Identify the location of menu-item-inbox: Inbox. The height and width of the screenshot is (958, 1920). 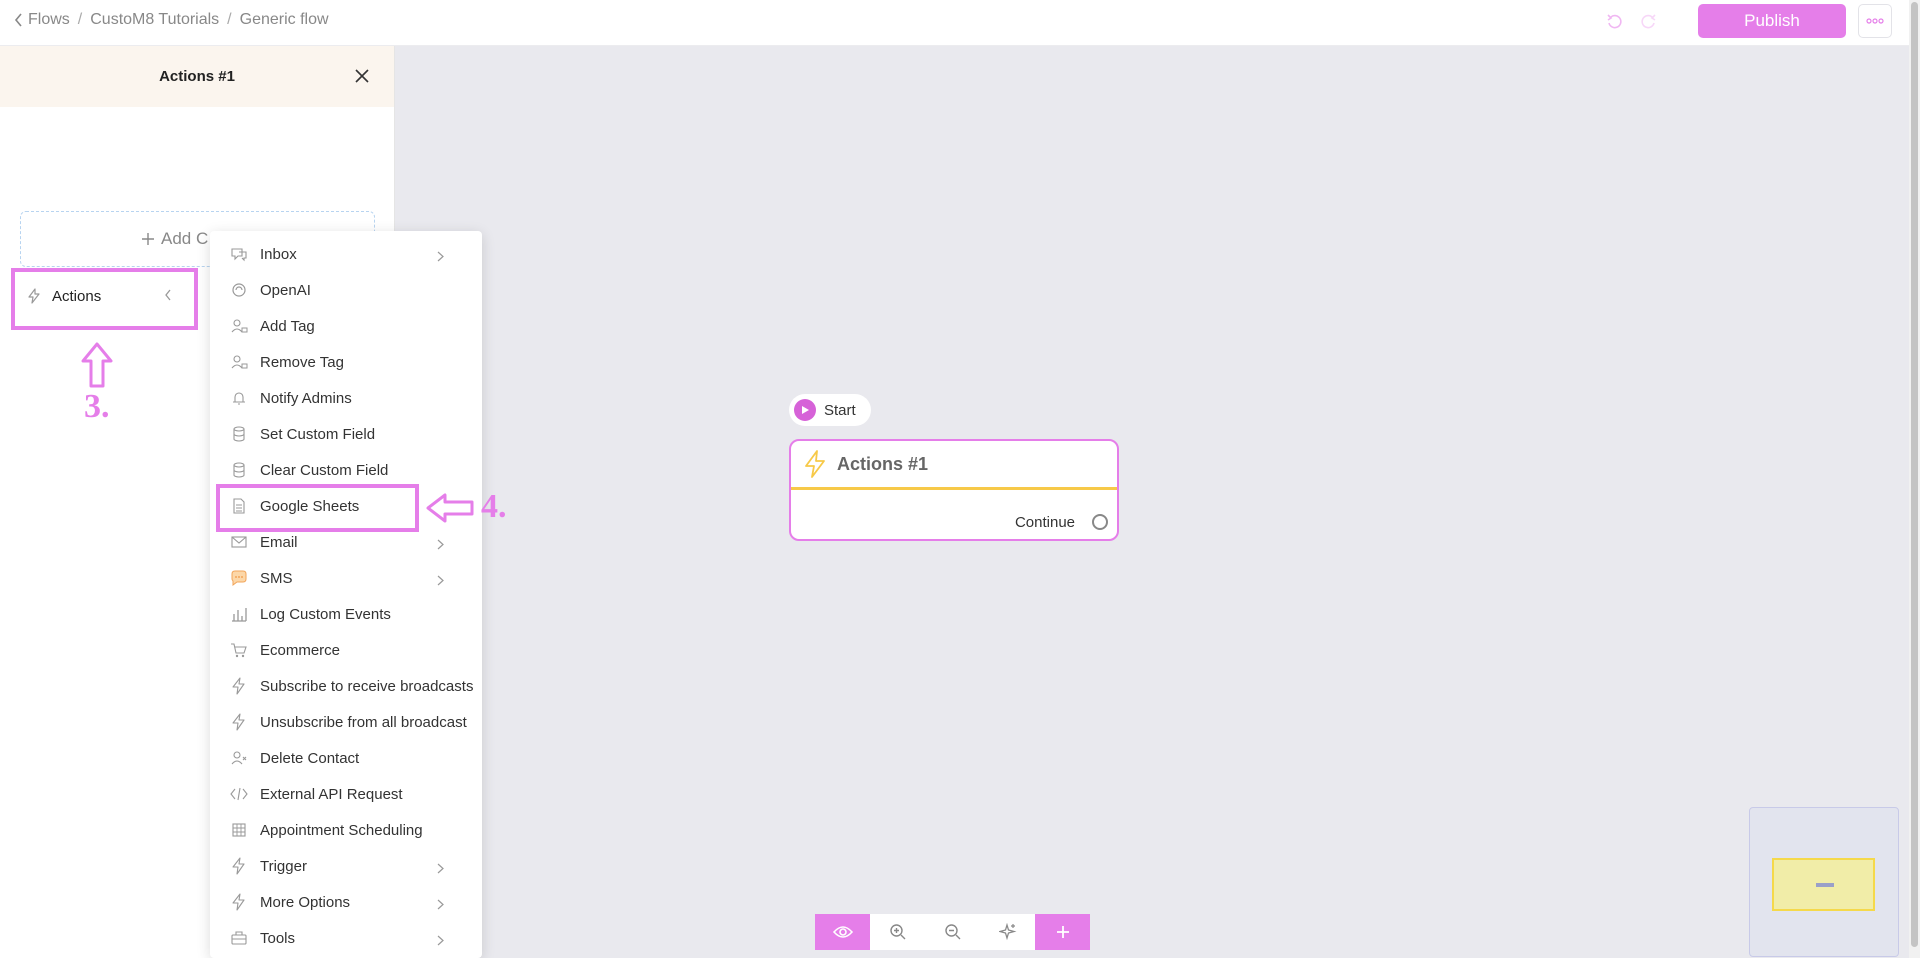
(346, 254).